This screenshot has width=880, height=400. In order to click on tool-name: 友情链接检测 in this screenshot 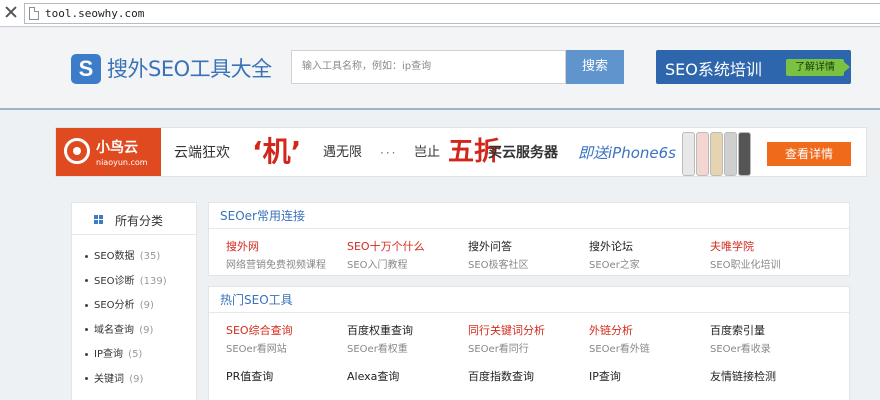, I will do `click(770, 376)`.